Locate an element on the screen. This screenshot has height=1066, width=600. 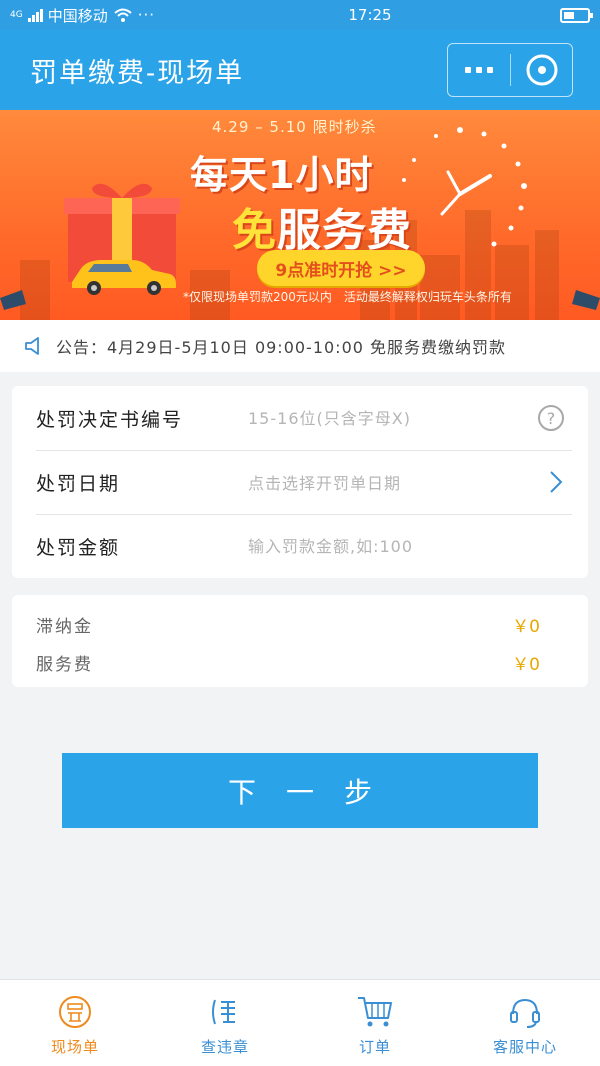
banner-highlight: 免 is located at coordinates (254, 230).